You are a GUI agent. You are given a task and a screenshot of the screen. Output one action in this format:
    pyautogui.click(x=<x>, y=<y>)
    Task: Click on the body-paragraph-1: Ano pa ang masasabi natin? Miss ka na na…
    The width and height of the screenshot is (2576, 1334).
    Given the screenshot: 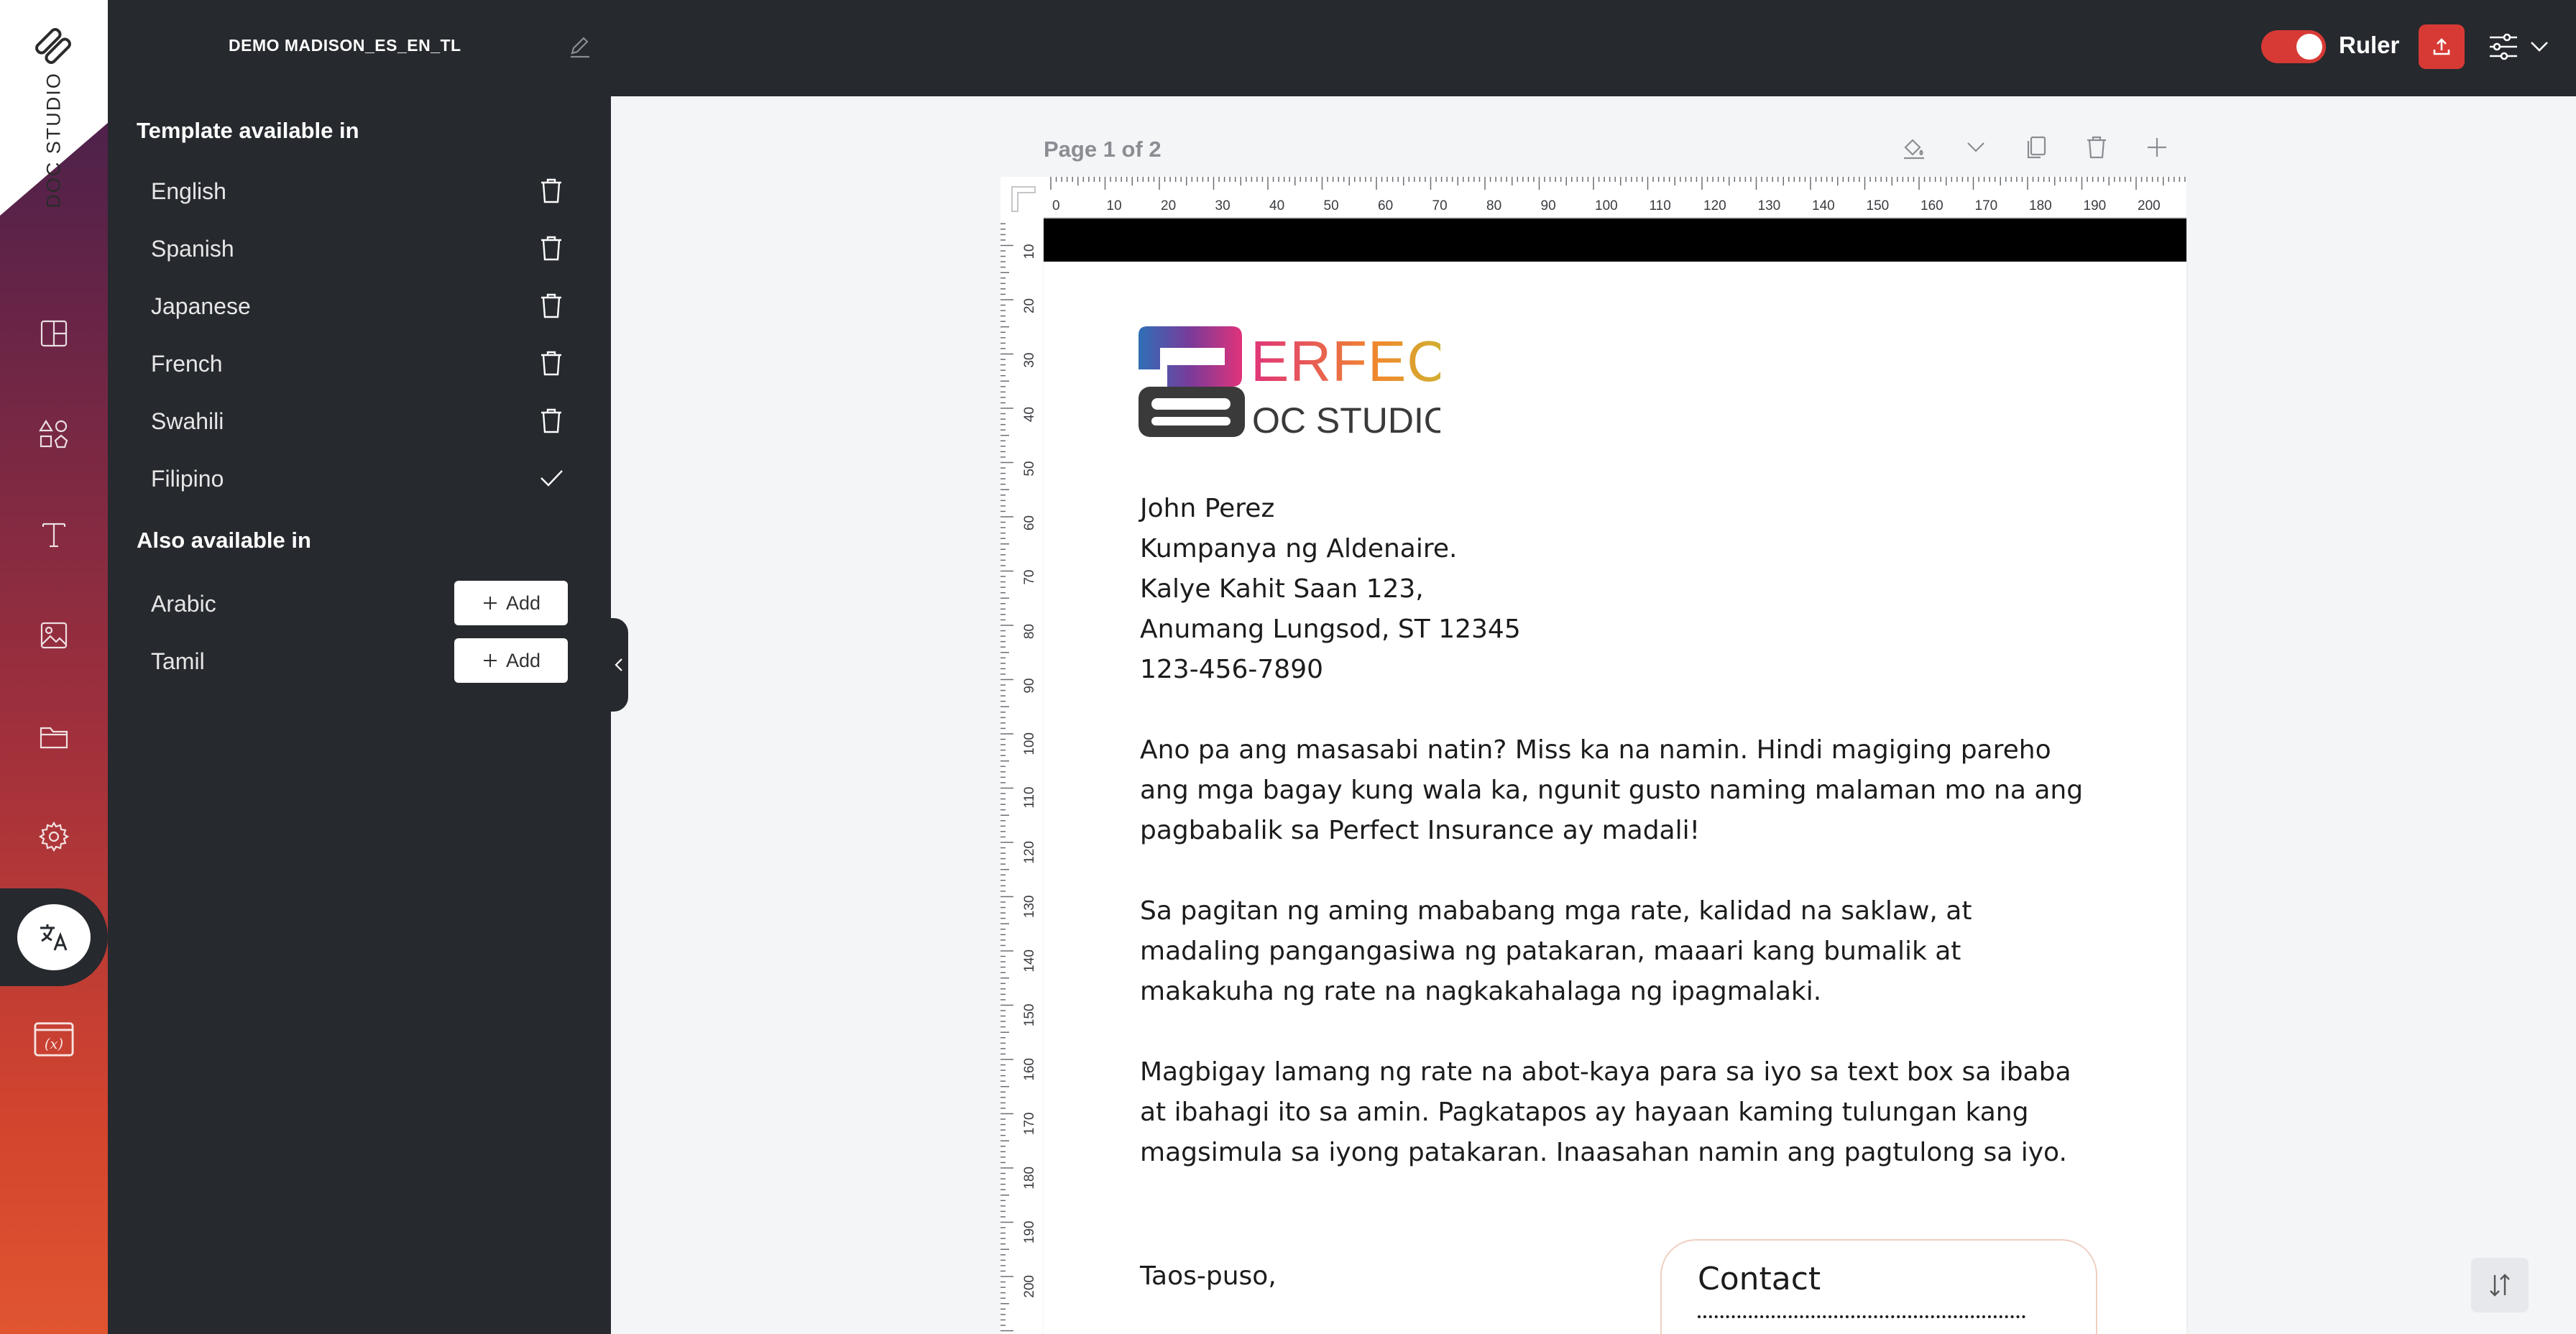 What is the action you would take?
    pyautogui.click(x=1614, y=790)
    